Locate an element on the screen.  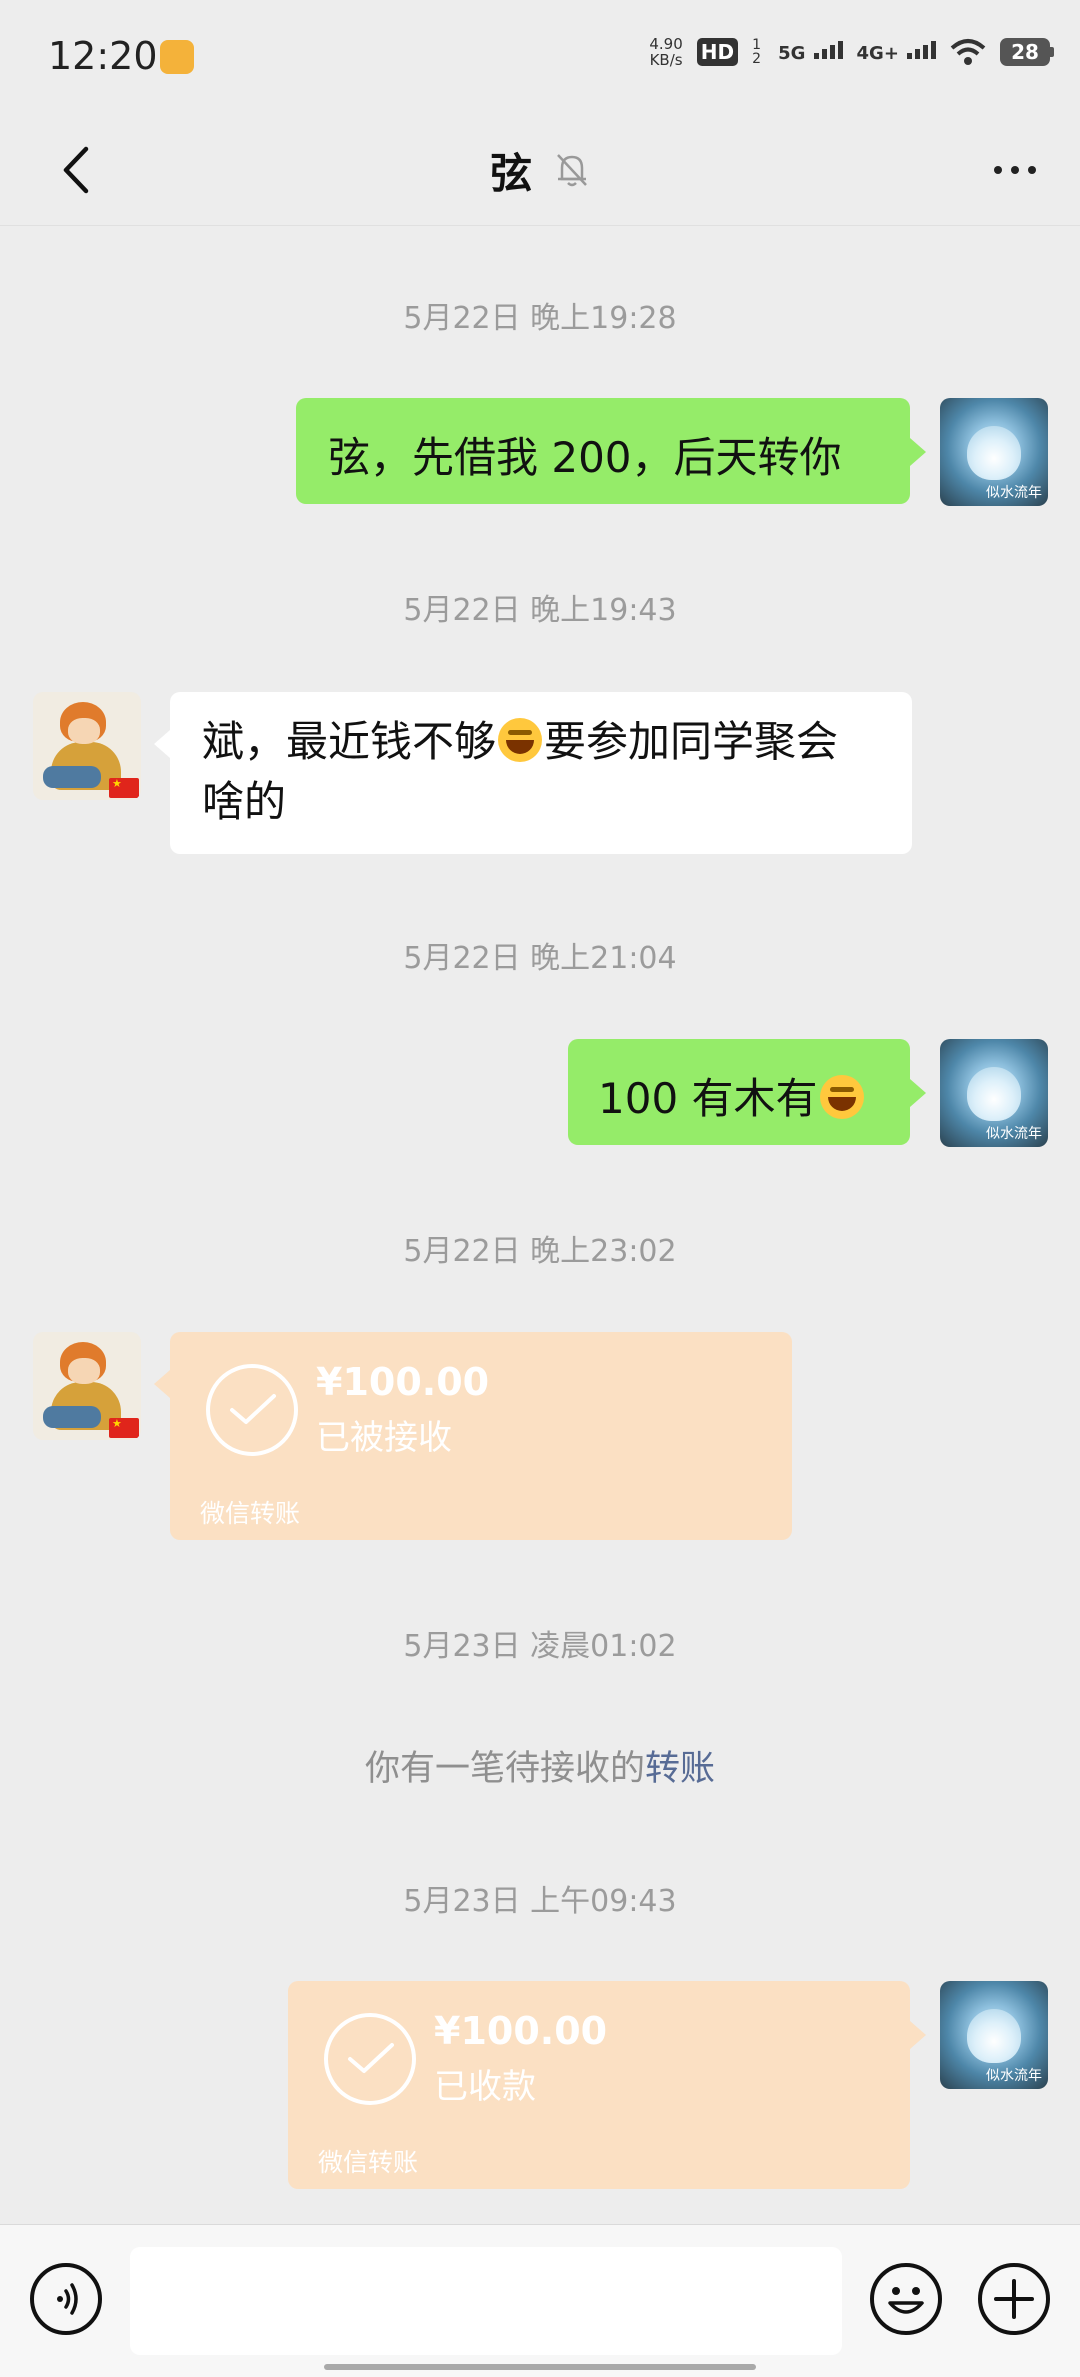
input-bar is located at coordinates (540, 2300).